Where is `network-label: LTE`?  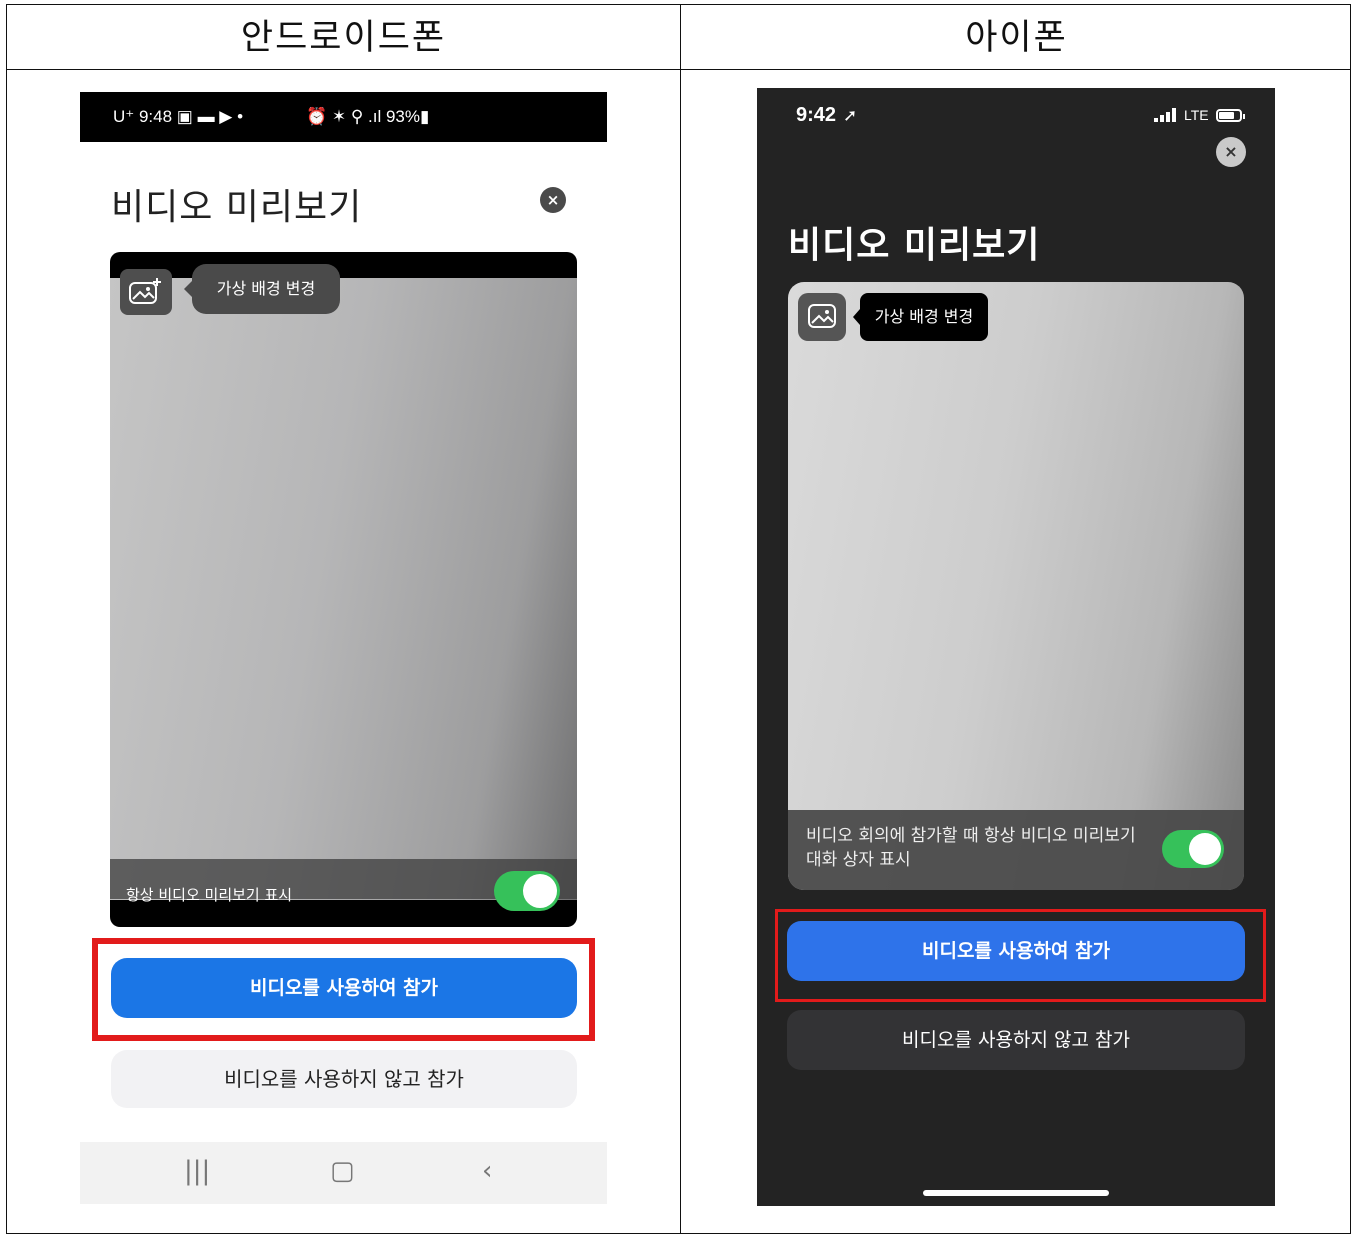 network-label: LTE is located at coordinates (1196, 115).